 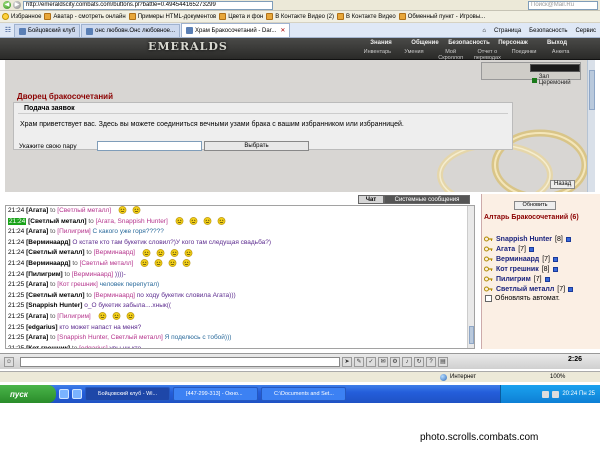 What do you see at coordinates (180, 361) in the screenshot?
I see `chat-input` at bounding box center [180, 361].